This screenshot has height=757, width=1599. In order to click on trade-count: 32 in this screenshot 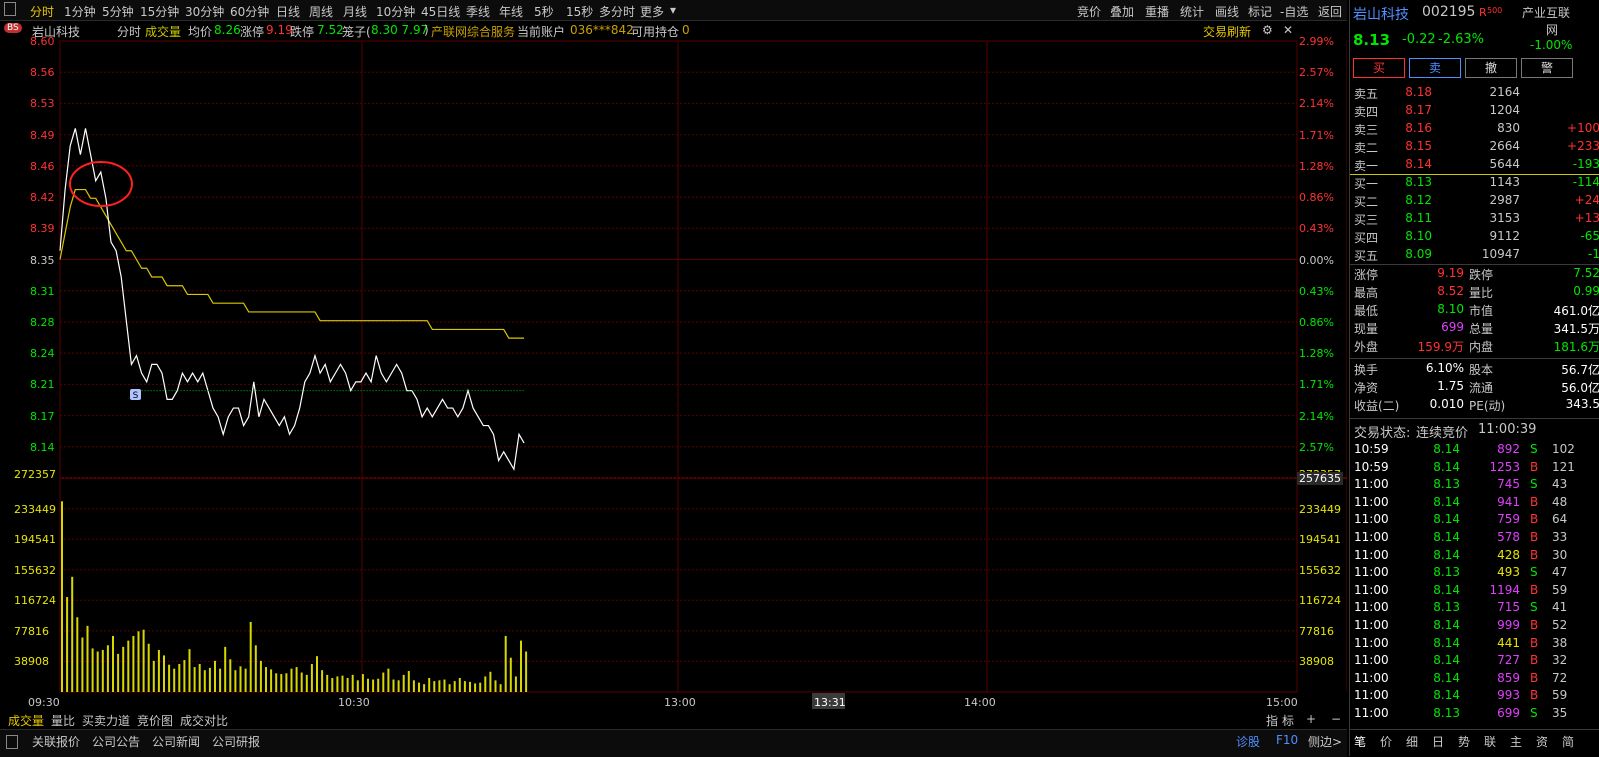, I will do `click(1560, 660)`.